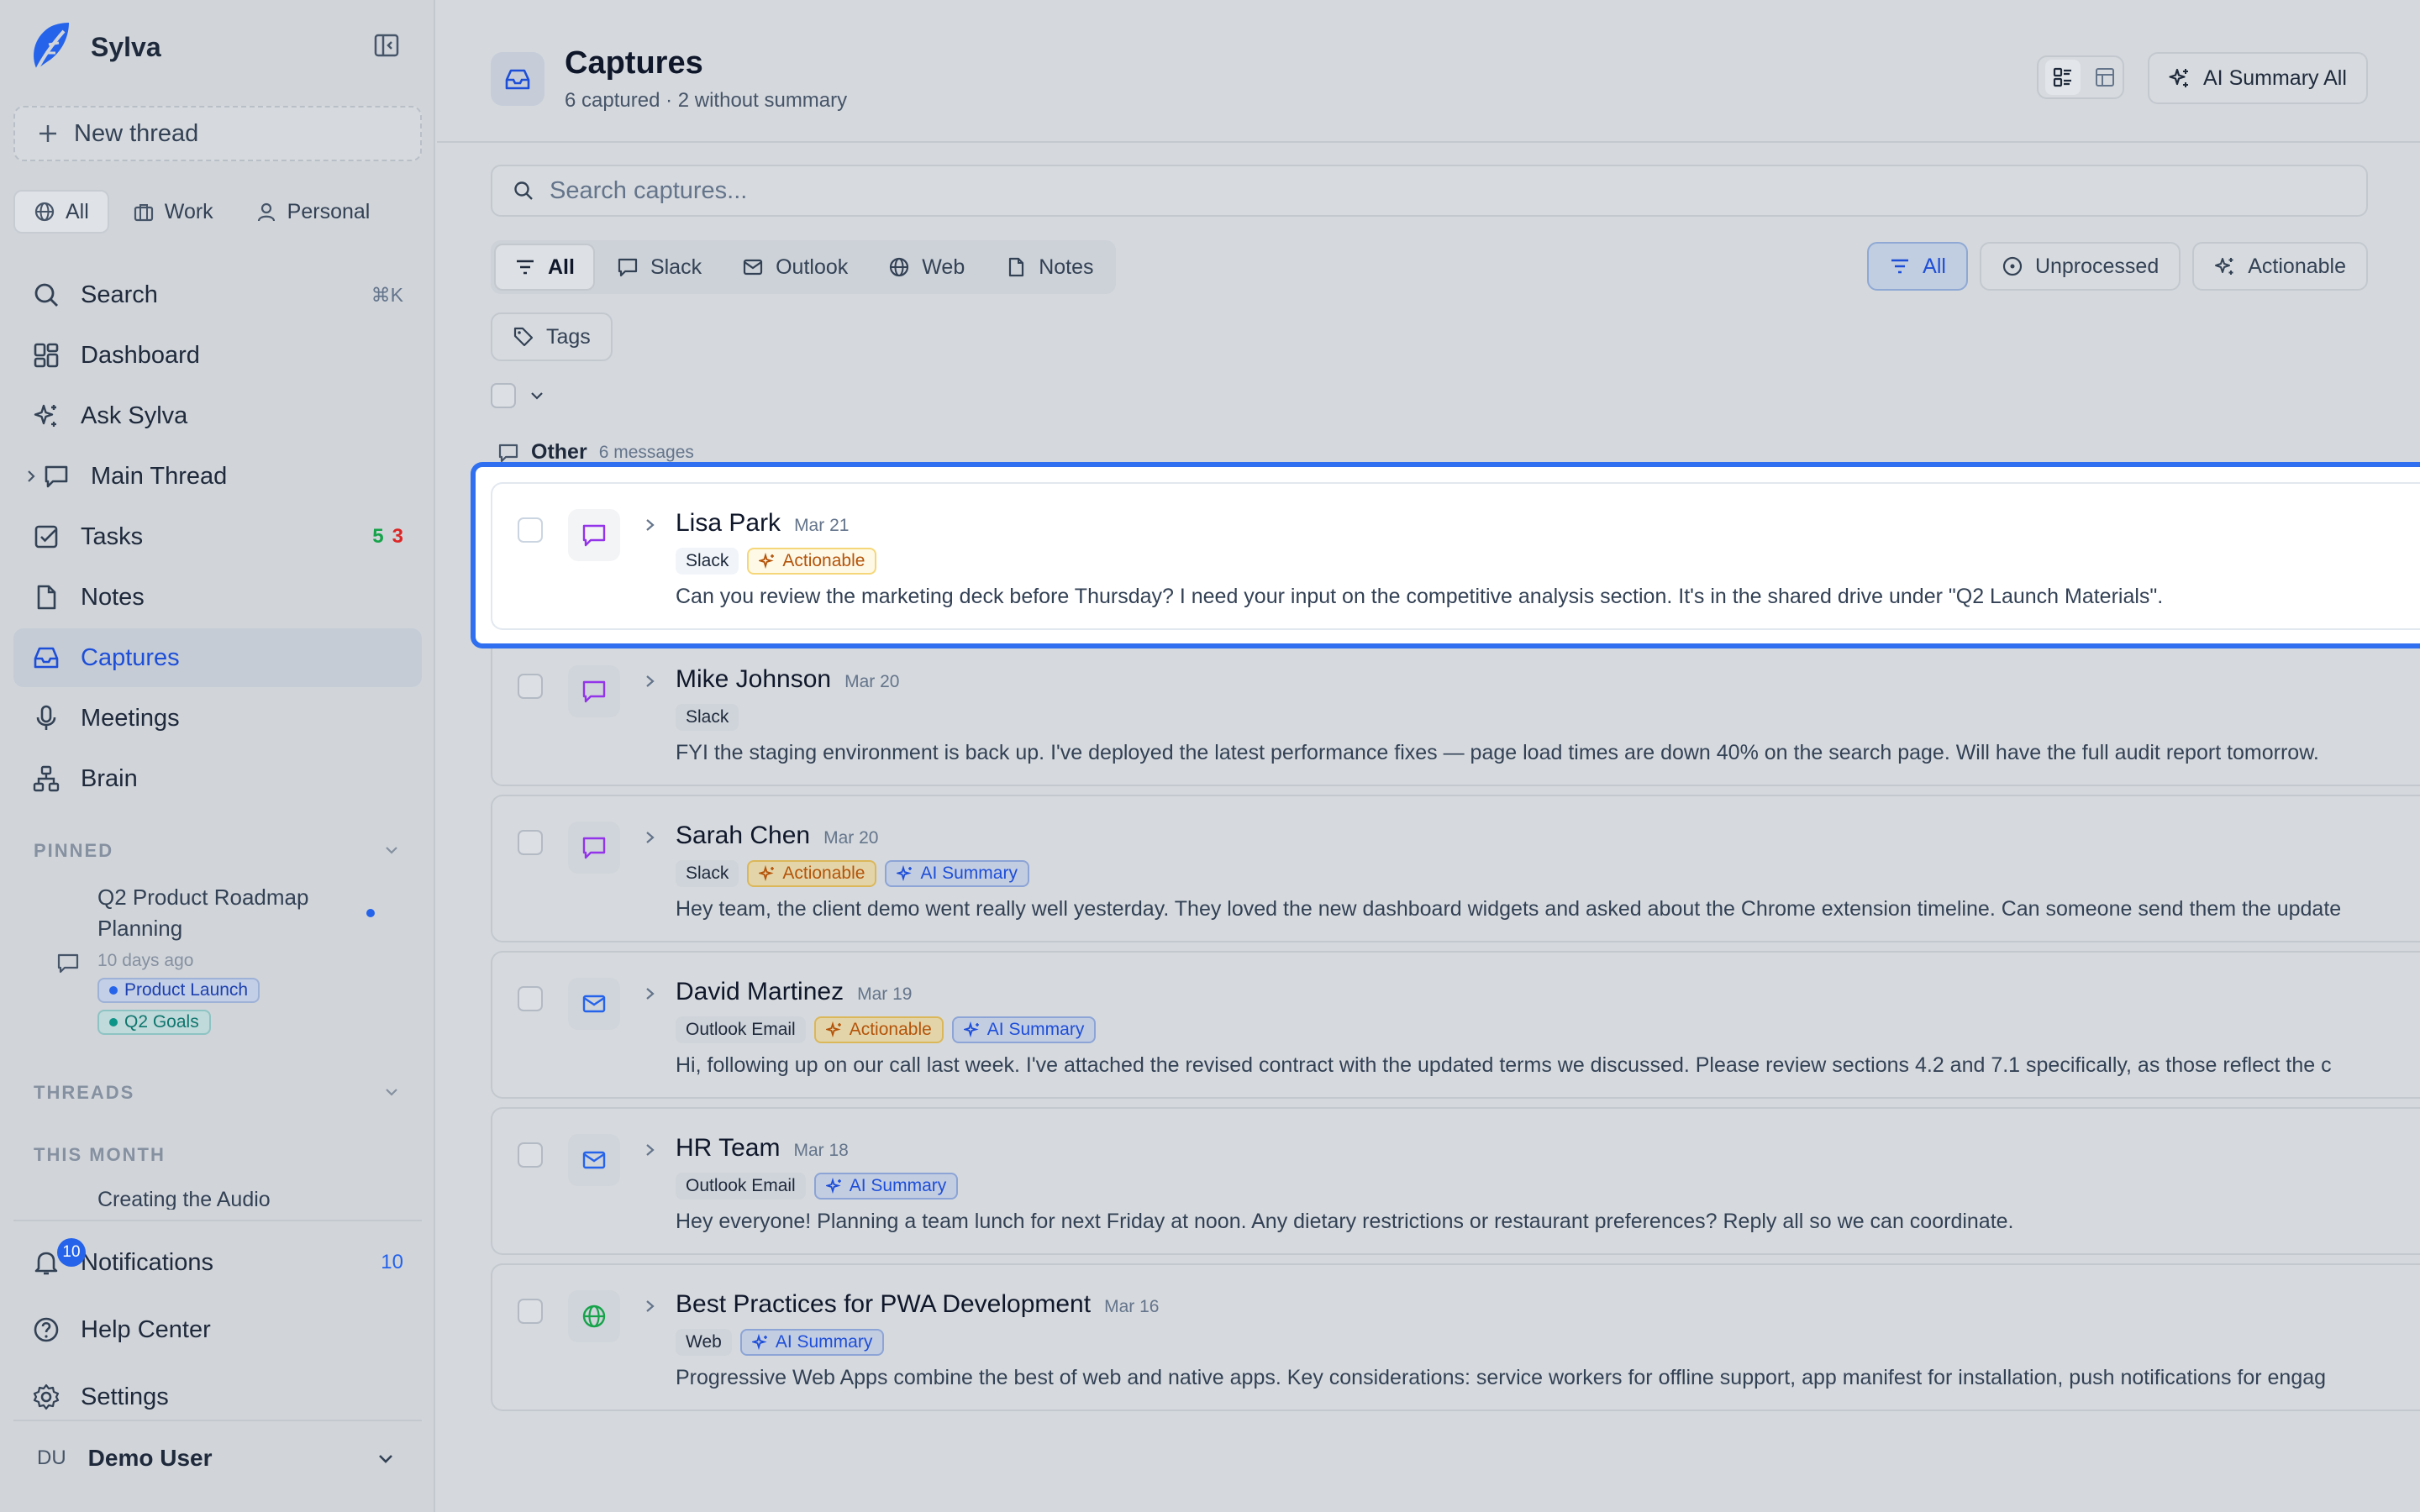  Describe the element at coordinates (61, 212) in the screenshot. I see `scope-all: All` at that location.